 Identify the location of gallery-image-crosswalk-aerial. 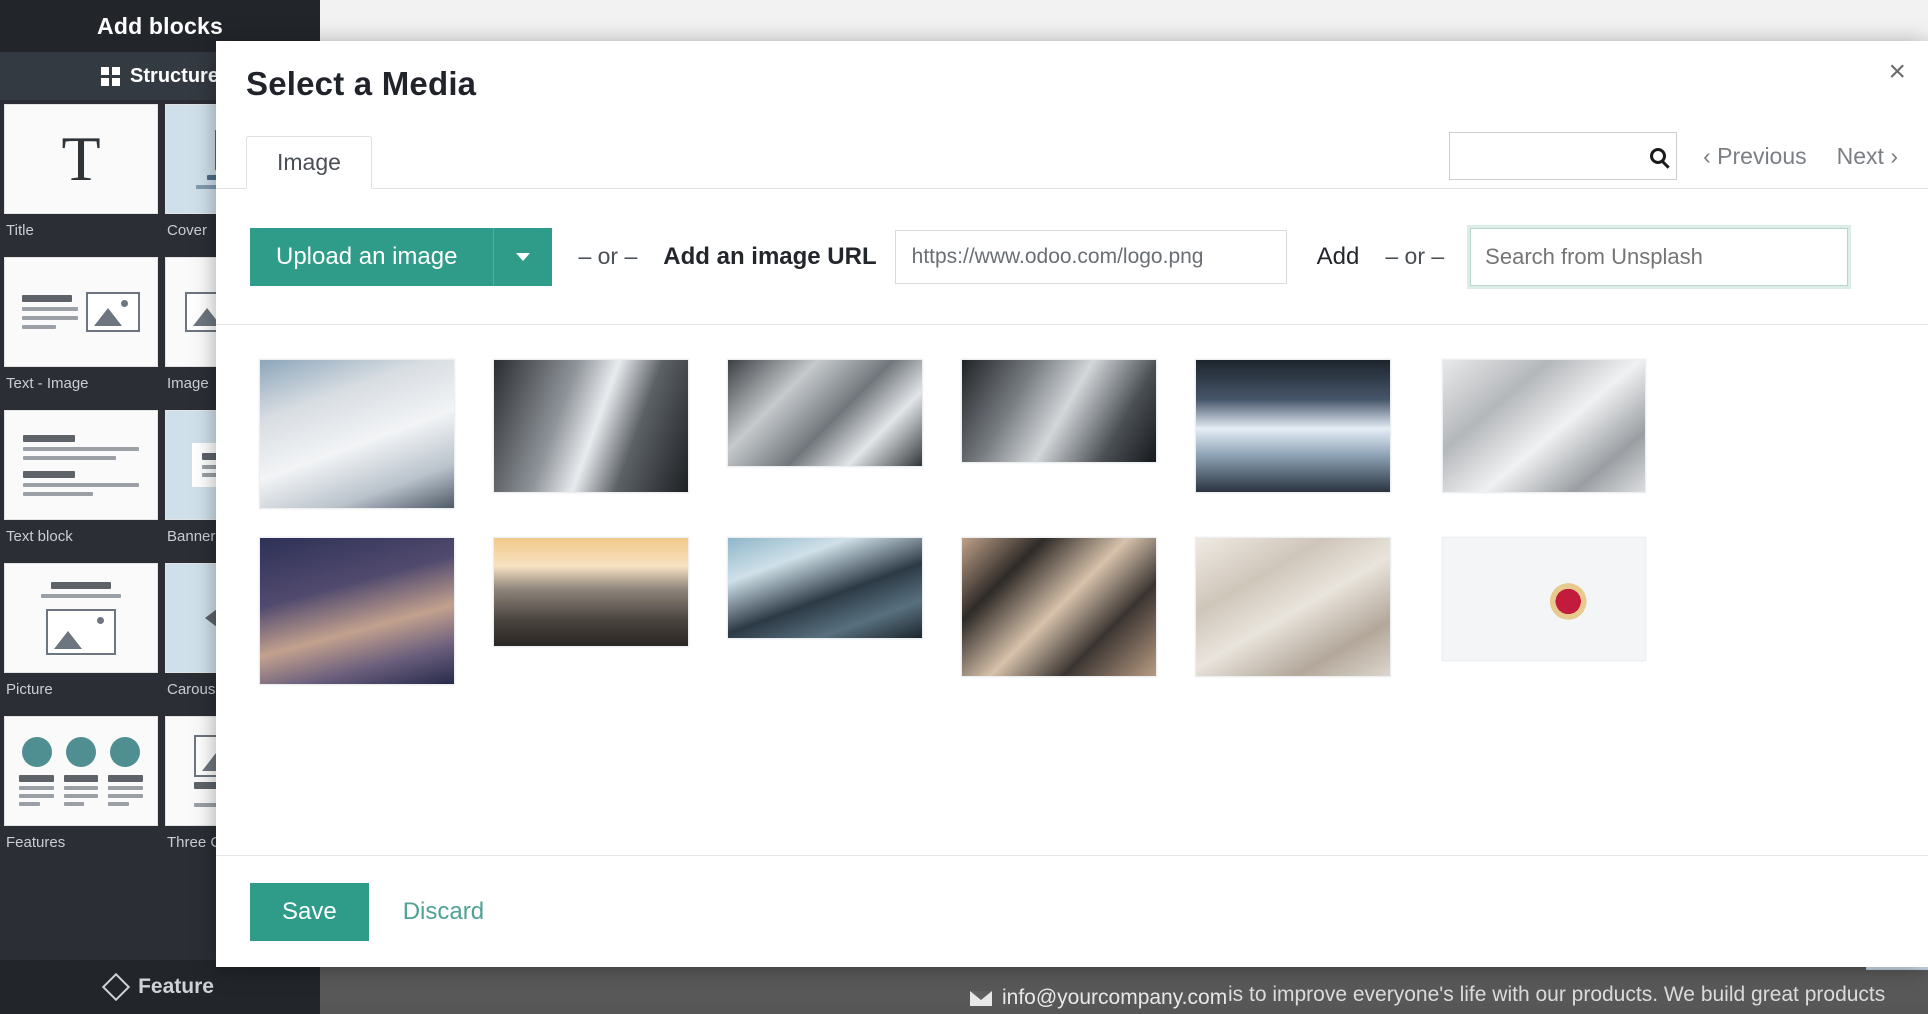
(825, 413).